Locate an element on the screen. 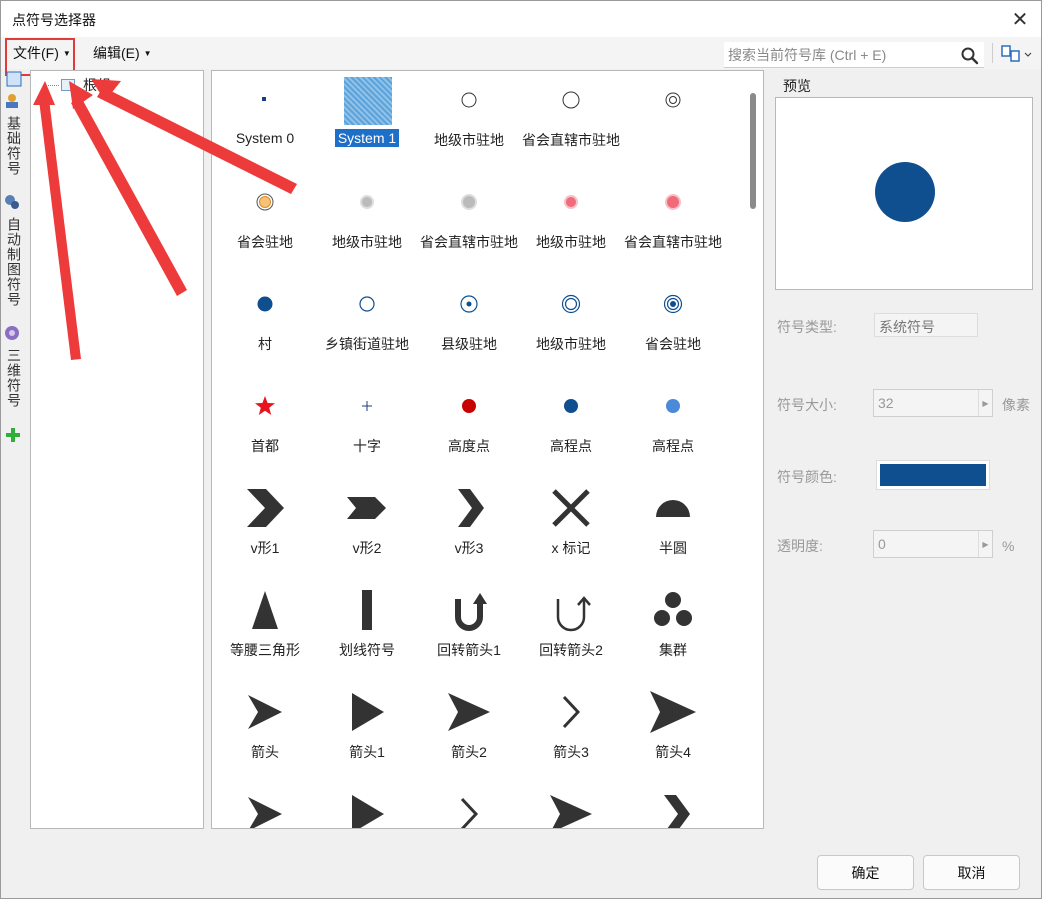 This screenshot has height=899, width=1042. symbol-cell: 集群 is located at coordinates (673, 634).